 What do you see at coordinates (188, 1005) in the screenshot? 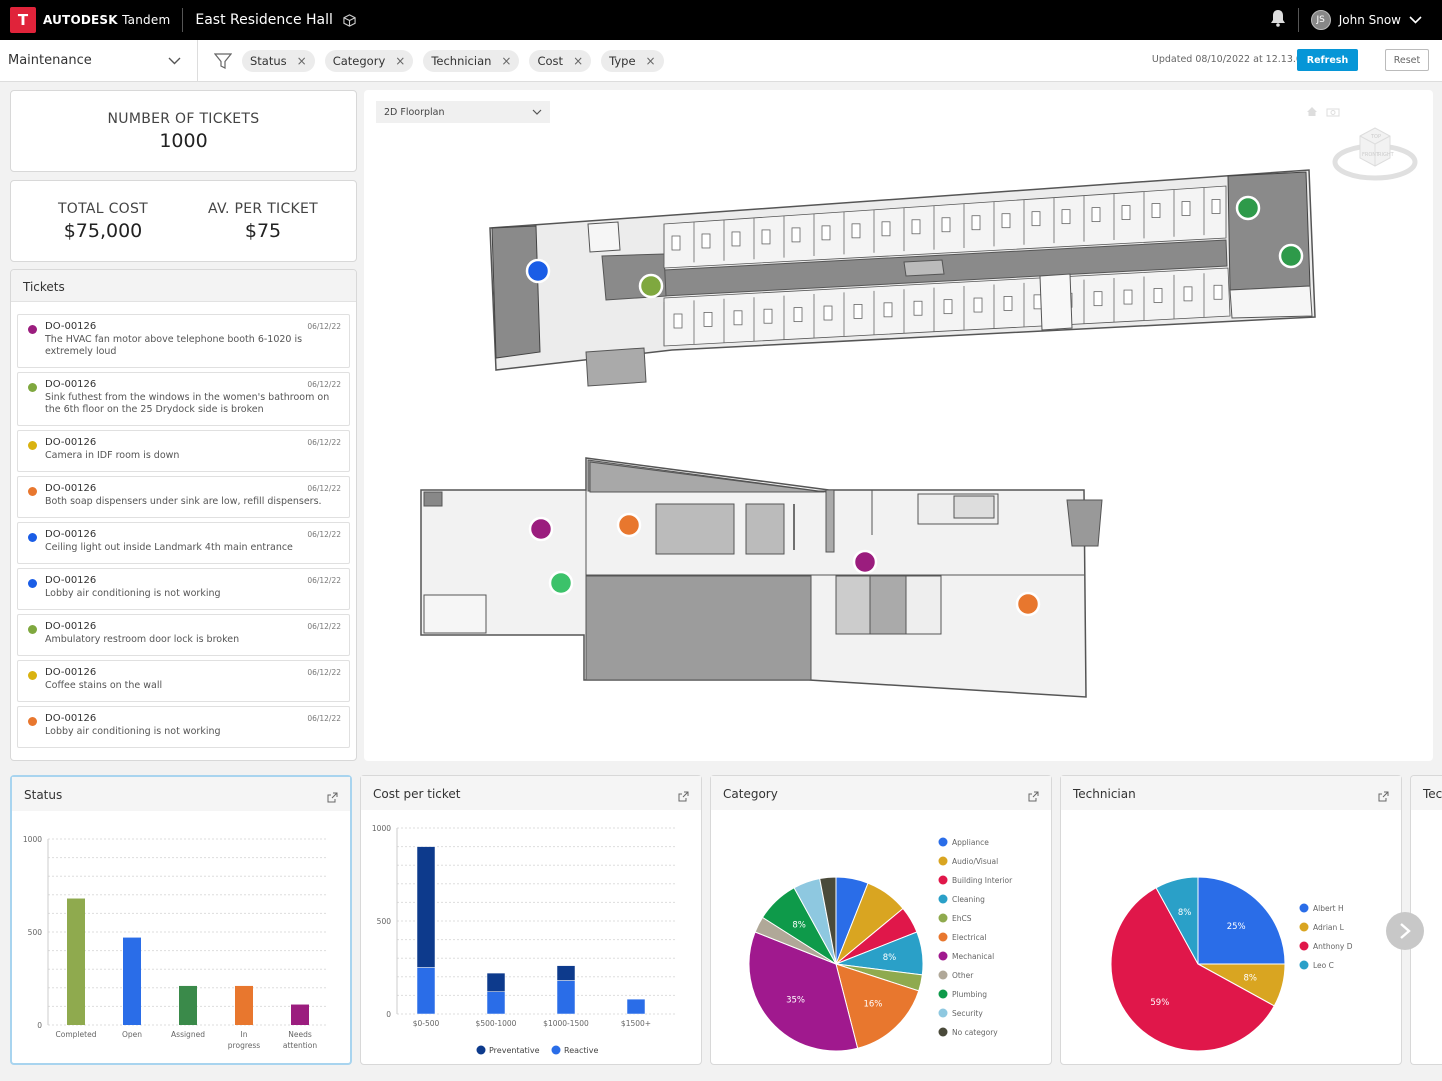
I see `bar-assigned` at bounding box center [188, 1005].